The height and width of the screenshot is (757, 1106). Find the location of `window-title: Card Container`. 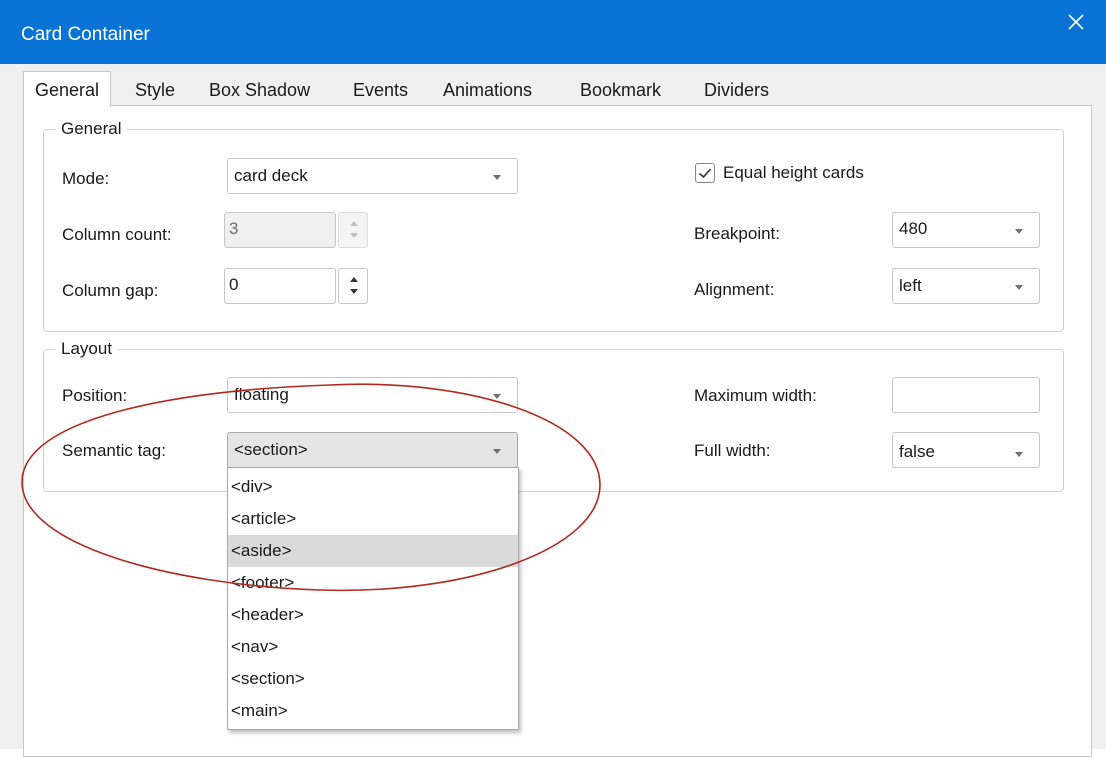

window-title: Card Container is located at coordinates (85, 34).